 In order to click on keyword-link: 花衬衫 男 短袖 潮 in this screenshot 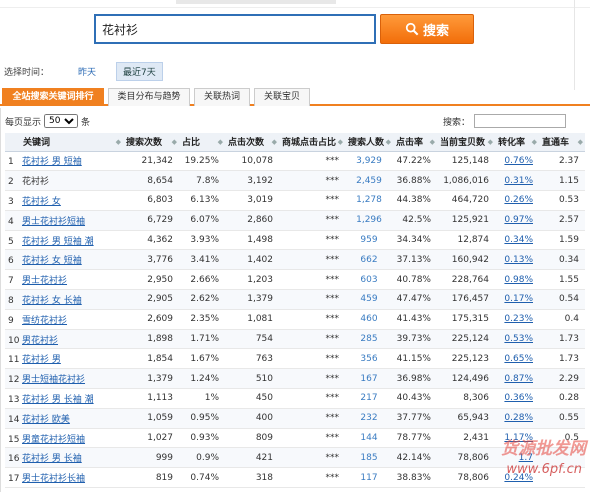, I will do `click(58, 242)`.